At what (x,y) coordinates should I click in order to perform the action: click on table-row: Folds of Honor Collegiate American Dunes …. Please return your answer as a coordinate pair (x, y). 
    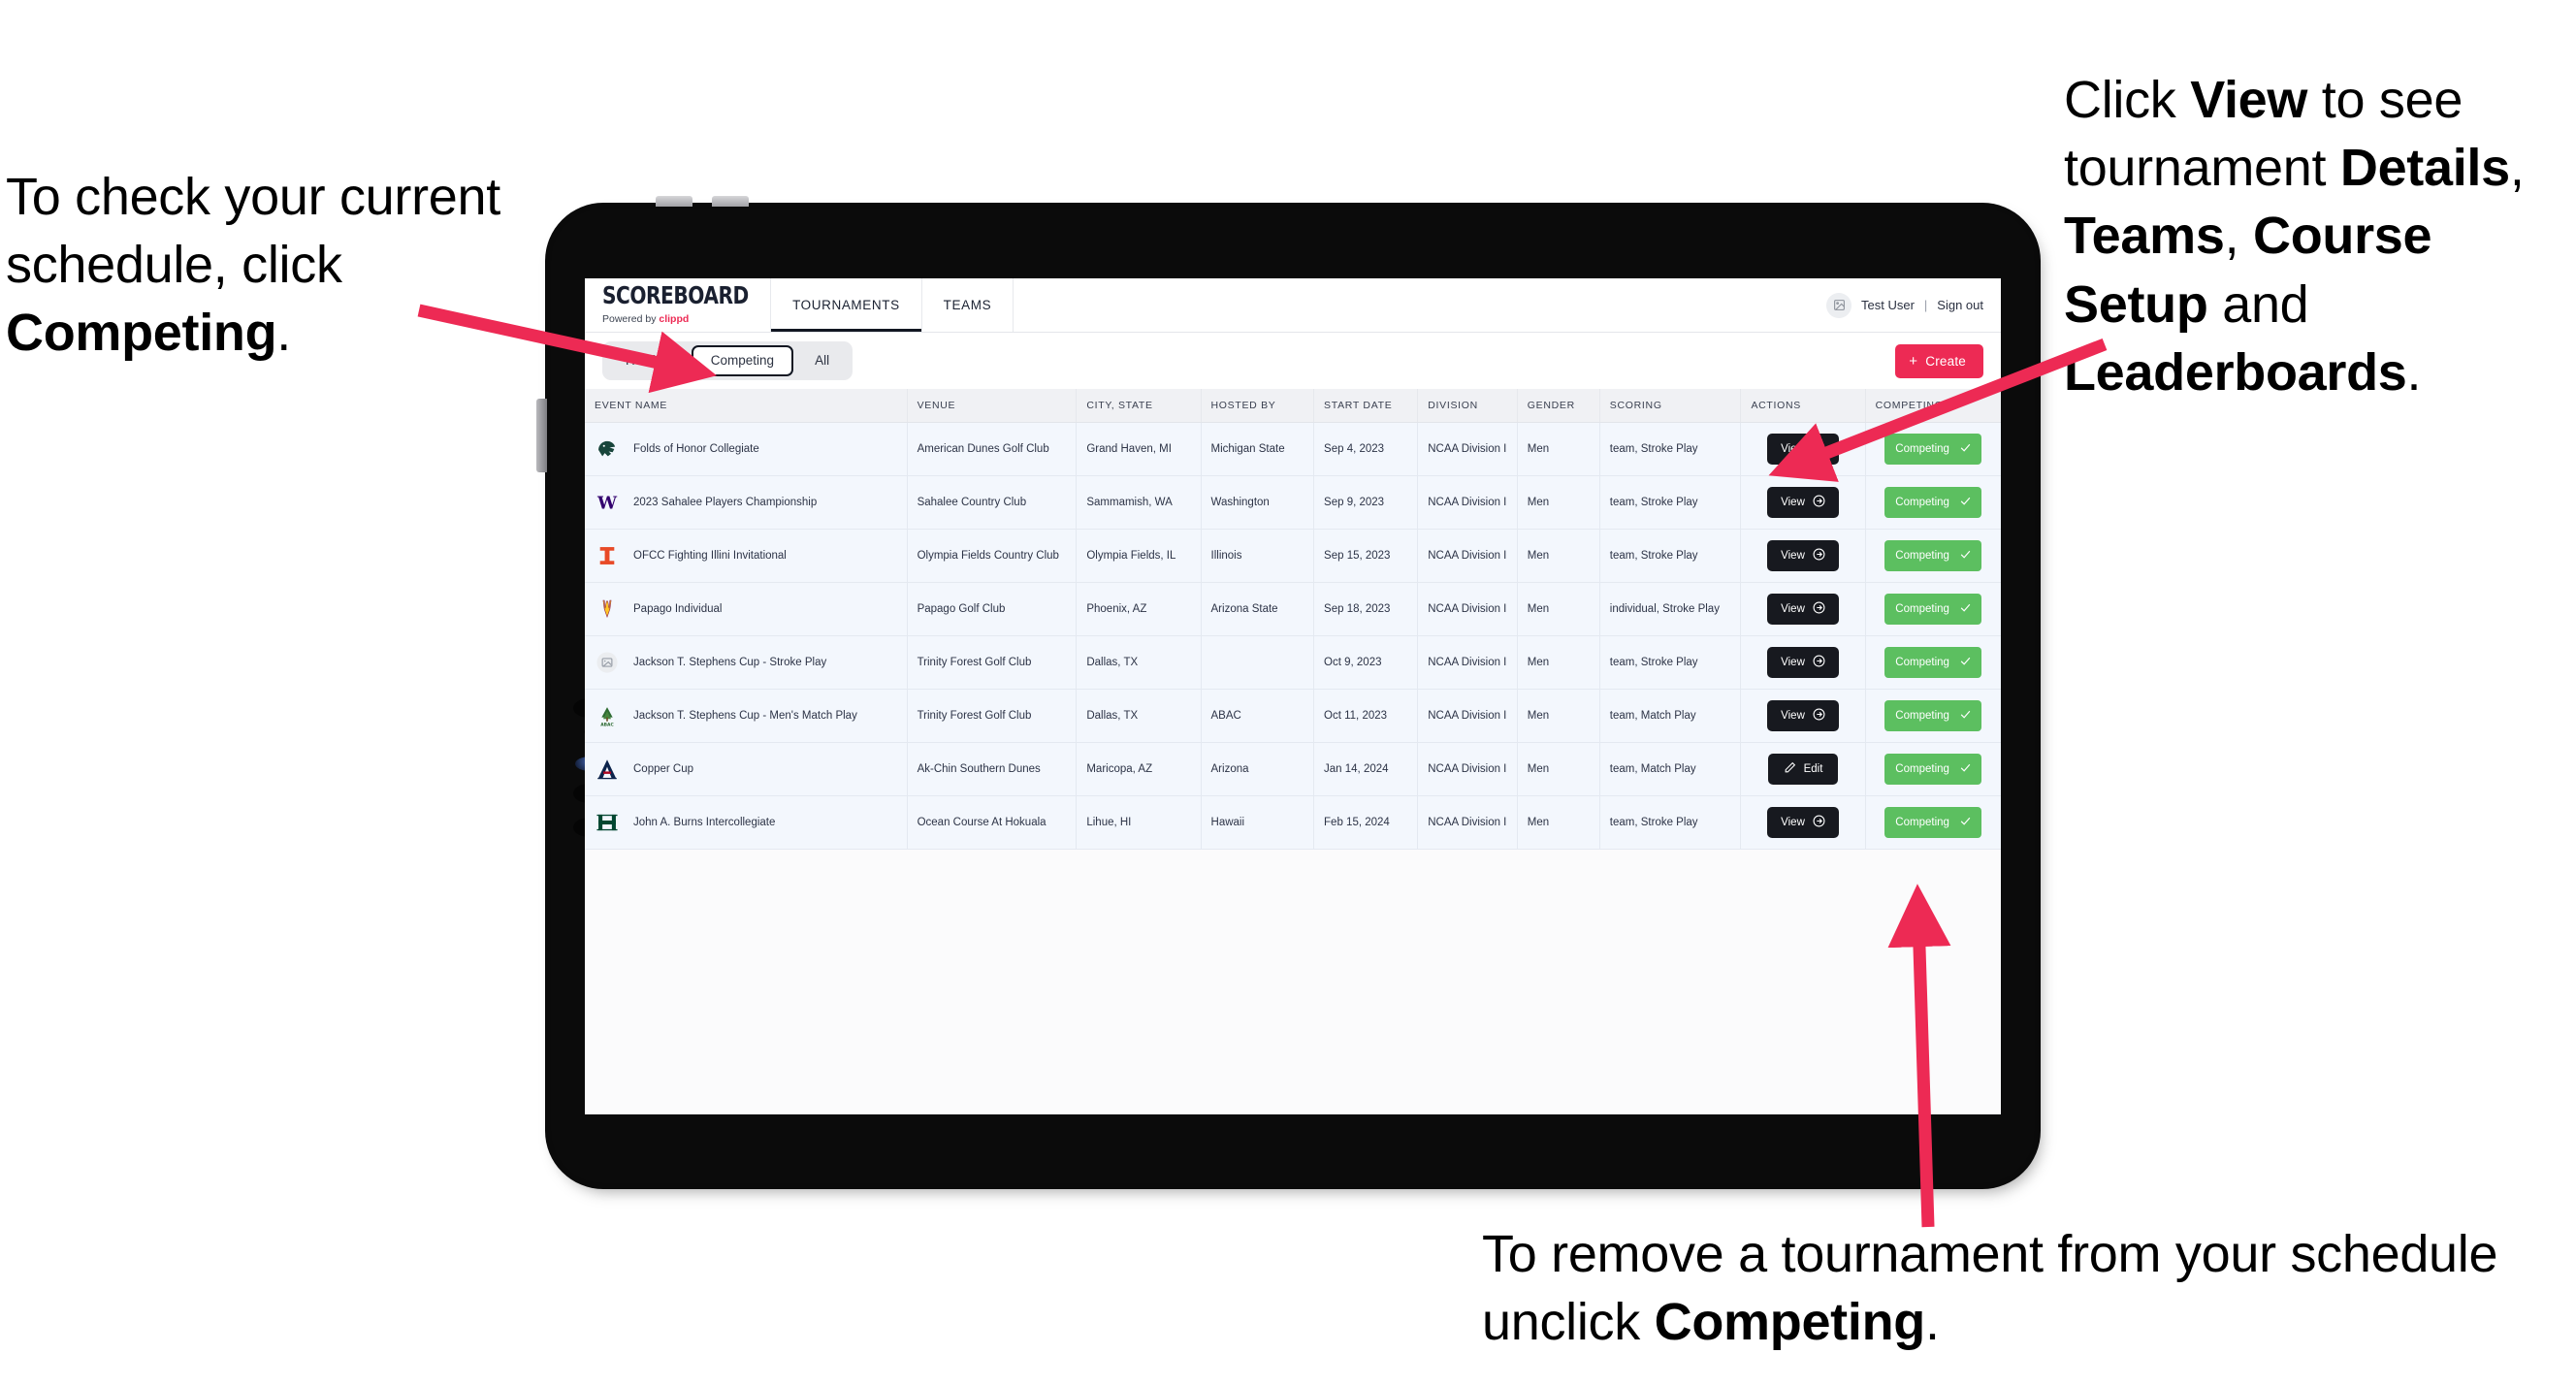
    Looking at the image, I should click on (1293, 449).